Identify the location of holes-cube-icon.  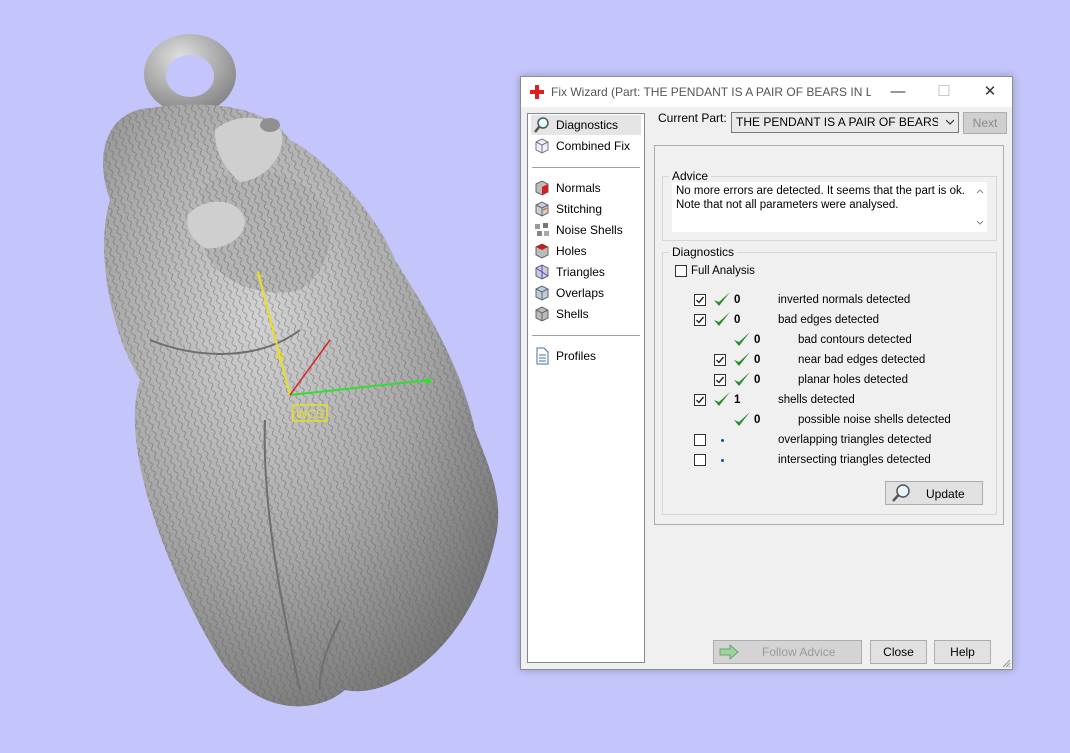
(542, 251).